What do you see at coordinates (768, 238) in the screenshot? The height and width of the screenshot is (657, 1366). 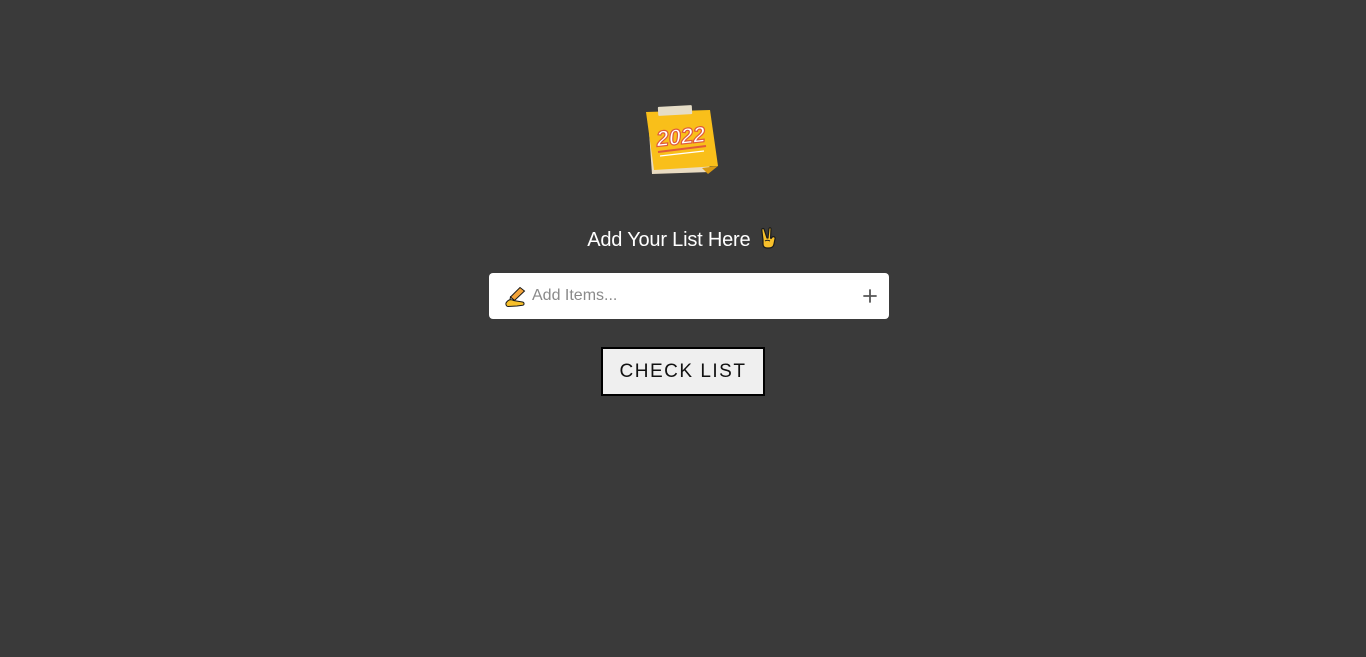 I see `victory-hand-icon` at bounding box center [768, 238].